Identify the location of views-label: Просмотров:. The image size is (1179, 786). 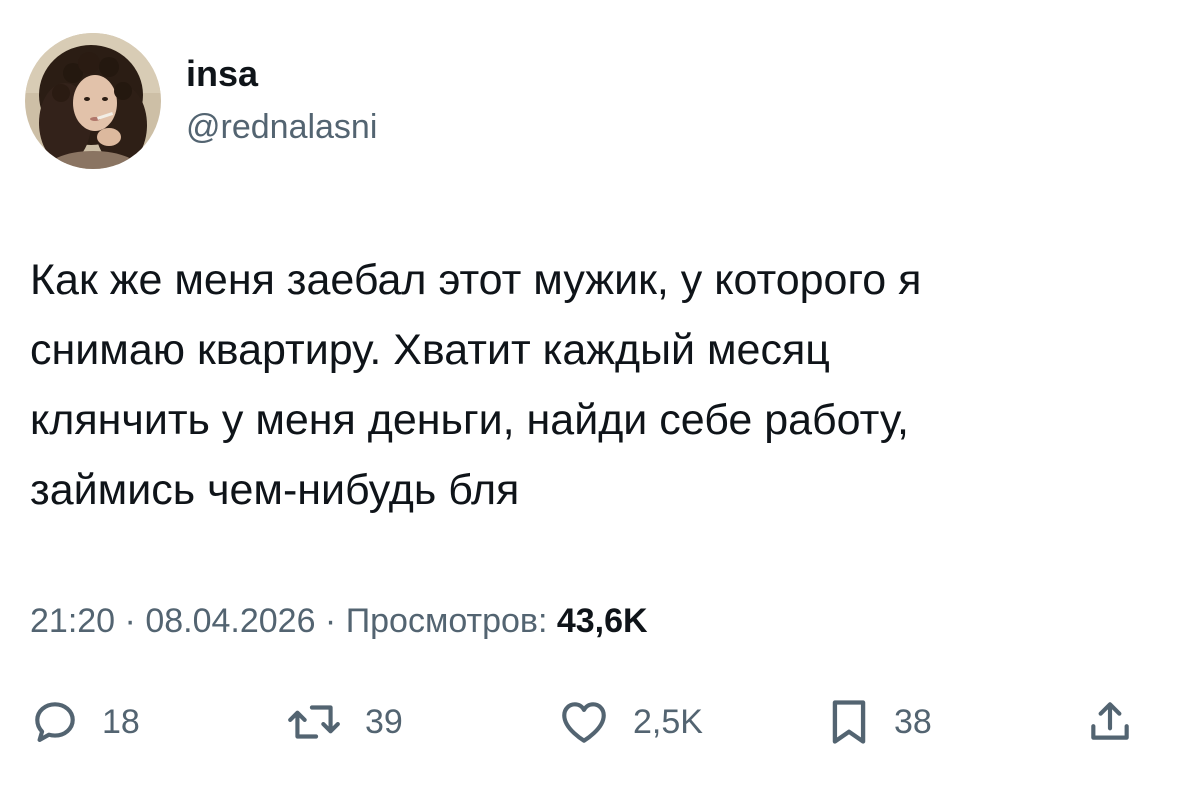
(451, 621).